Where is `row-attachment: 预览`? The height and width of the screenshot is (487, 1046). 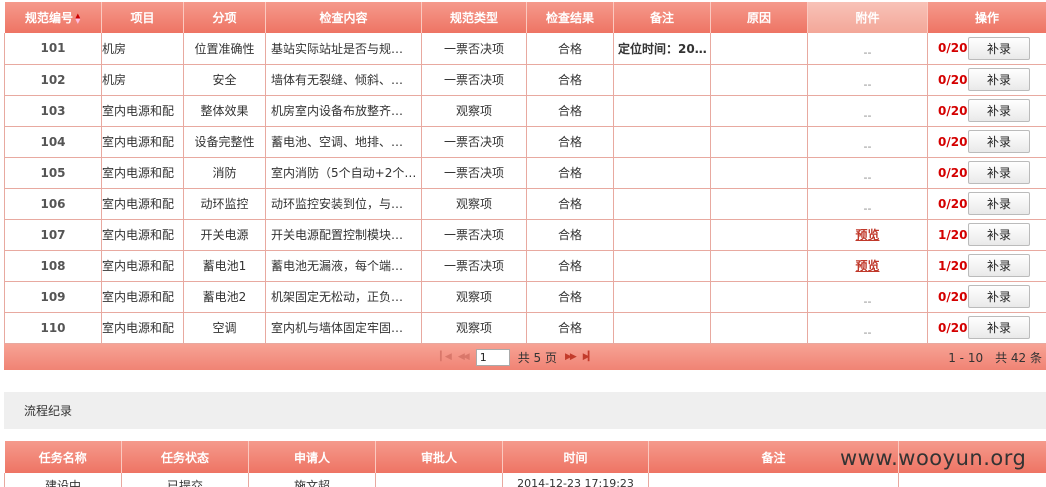 row-attachment: 预览 is located at coordinates (867, 235).